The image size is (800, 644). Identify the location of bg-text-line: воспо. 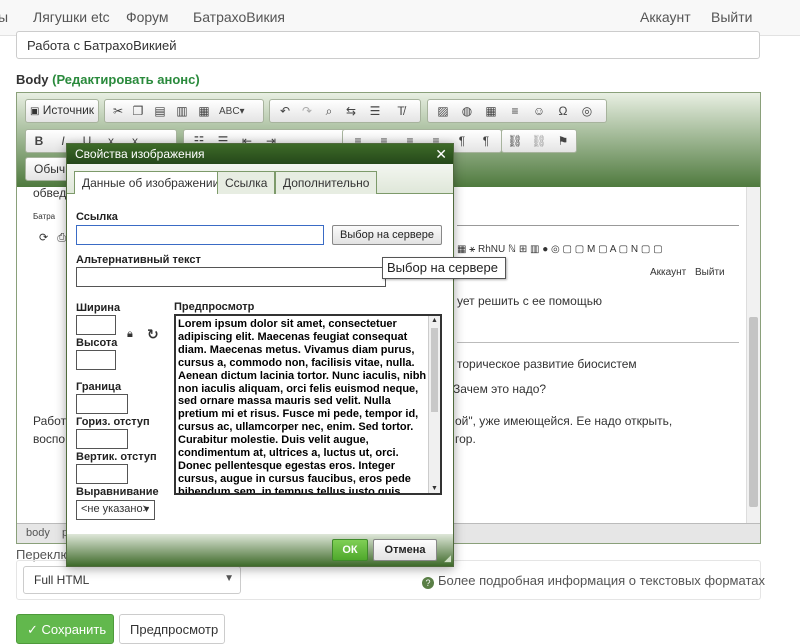
(49, 439).